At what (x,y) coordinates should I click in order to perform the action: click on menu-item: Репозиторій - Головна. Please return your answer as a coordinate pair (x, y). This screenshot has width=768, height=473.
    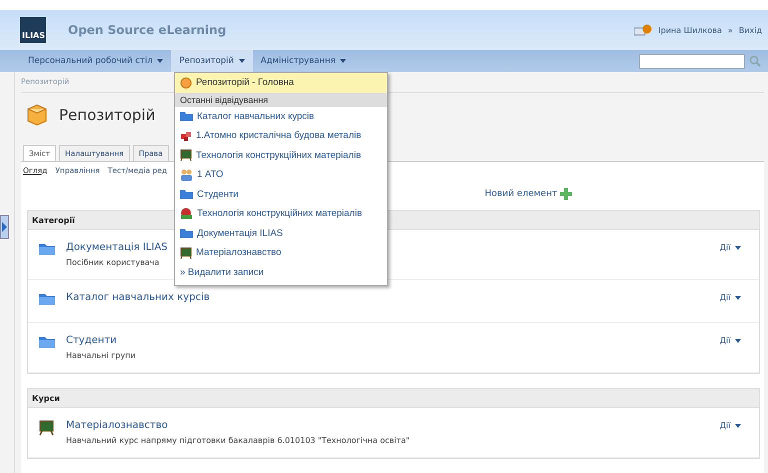
    Looking at the image, I should click on (281, 82).